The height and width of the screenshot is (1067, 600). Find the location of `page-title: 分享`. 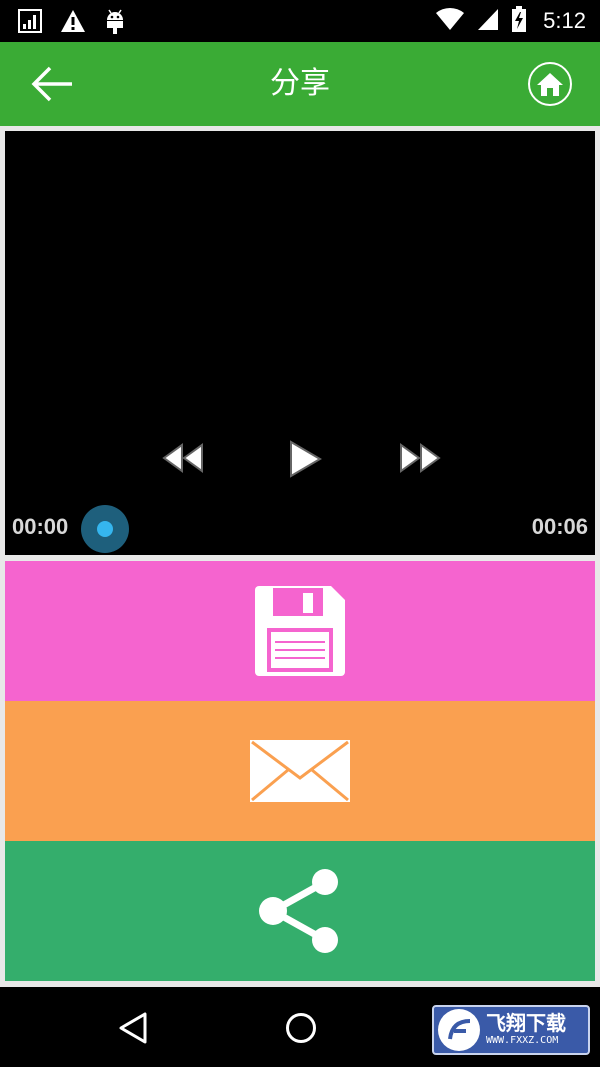

page-title: 分享 is located at coordinates (300, 83).